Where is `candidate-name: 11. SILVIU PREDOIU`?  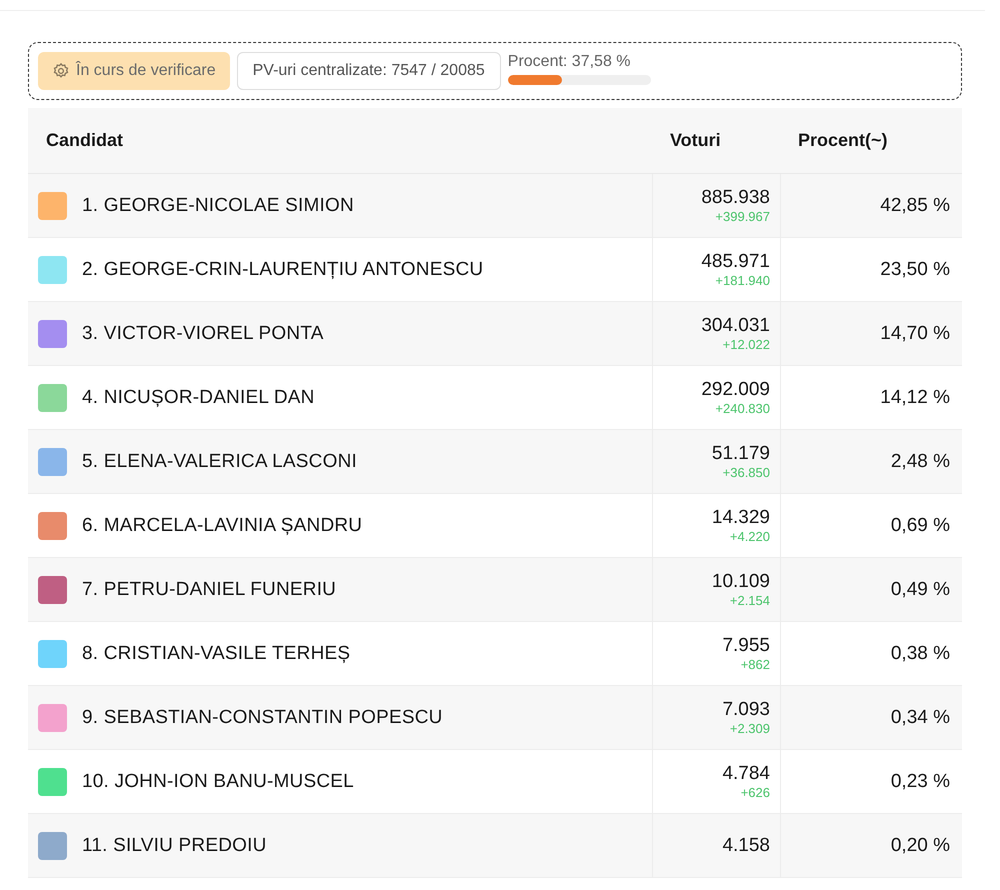 candidate-name: 11. SILVIU PREDOIU is located at coordinates (174, 845).